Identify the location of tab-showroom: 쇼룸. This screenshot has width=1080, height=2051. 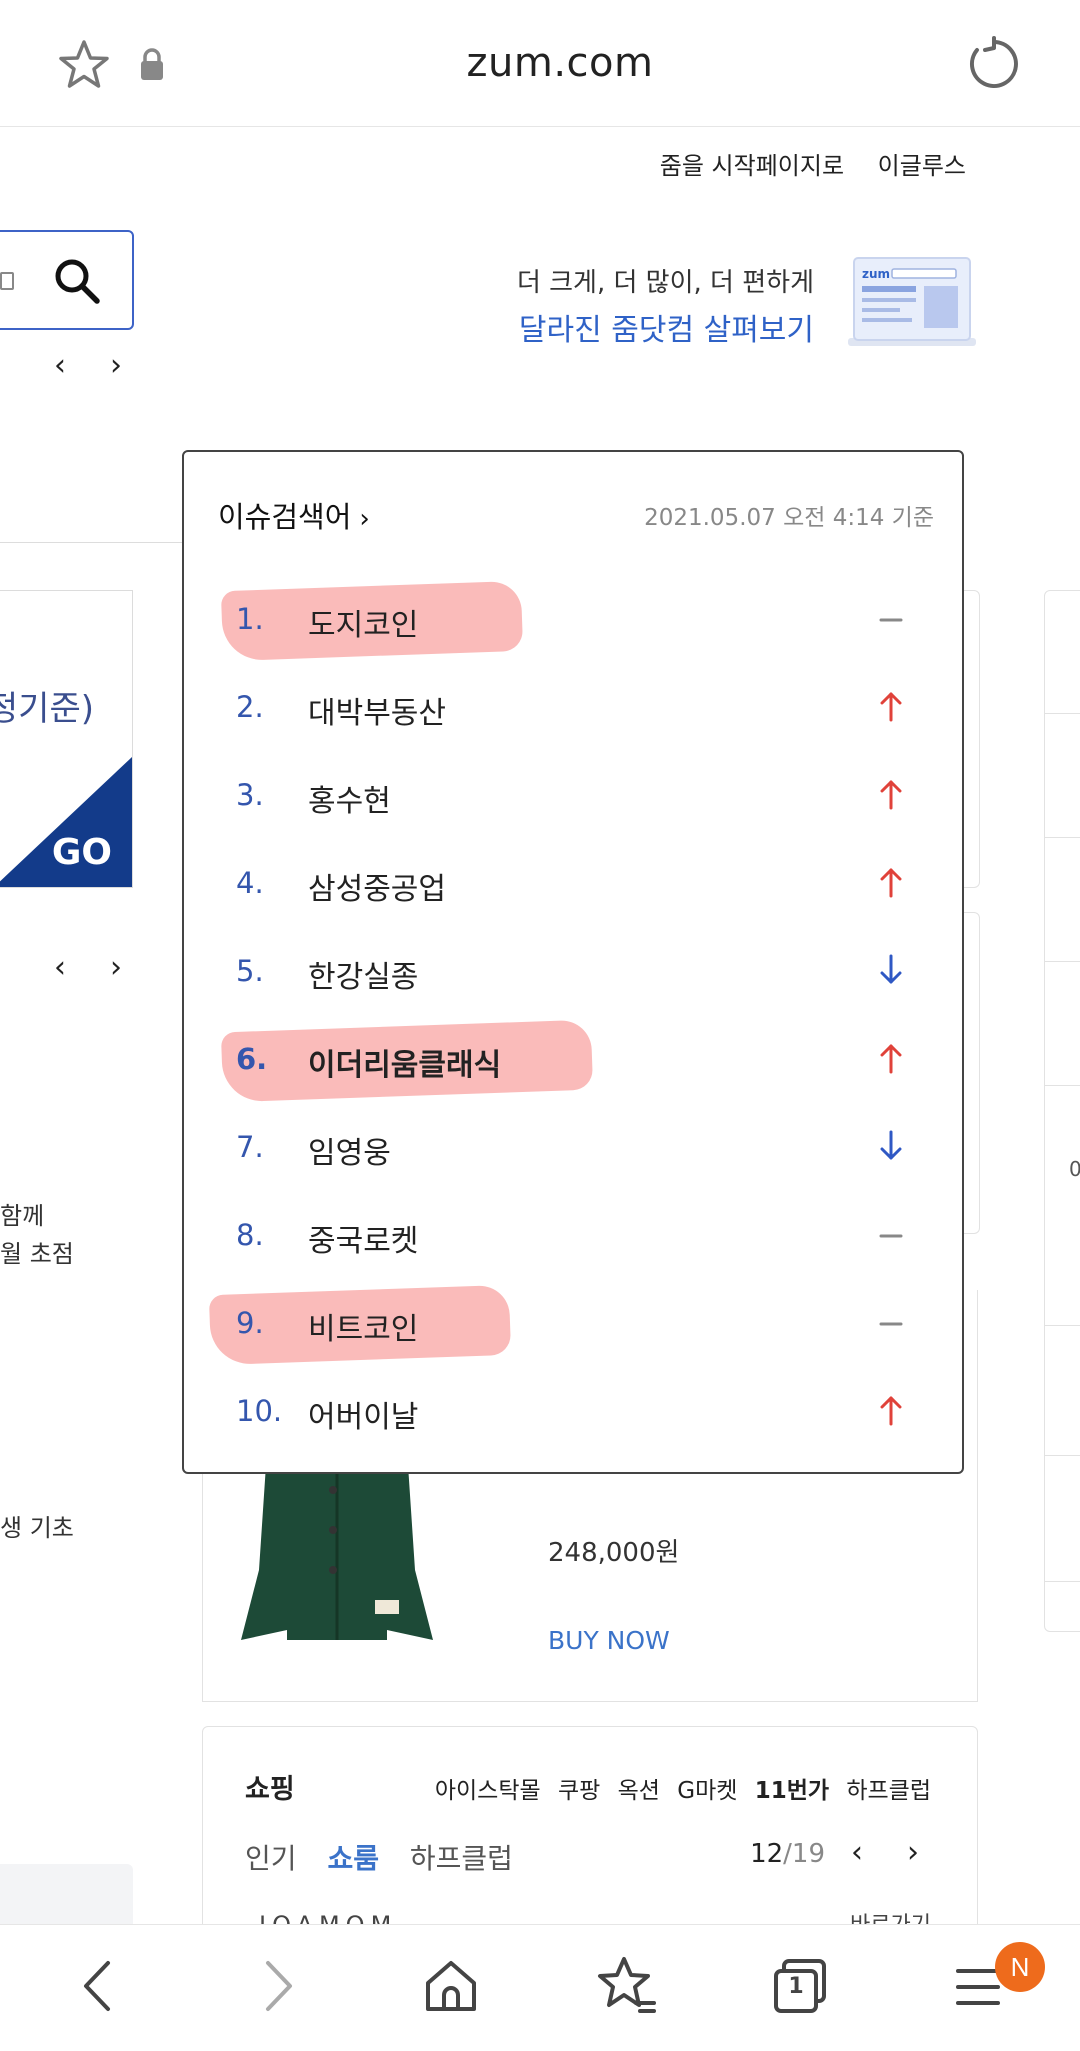
(353, 1858).